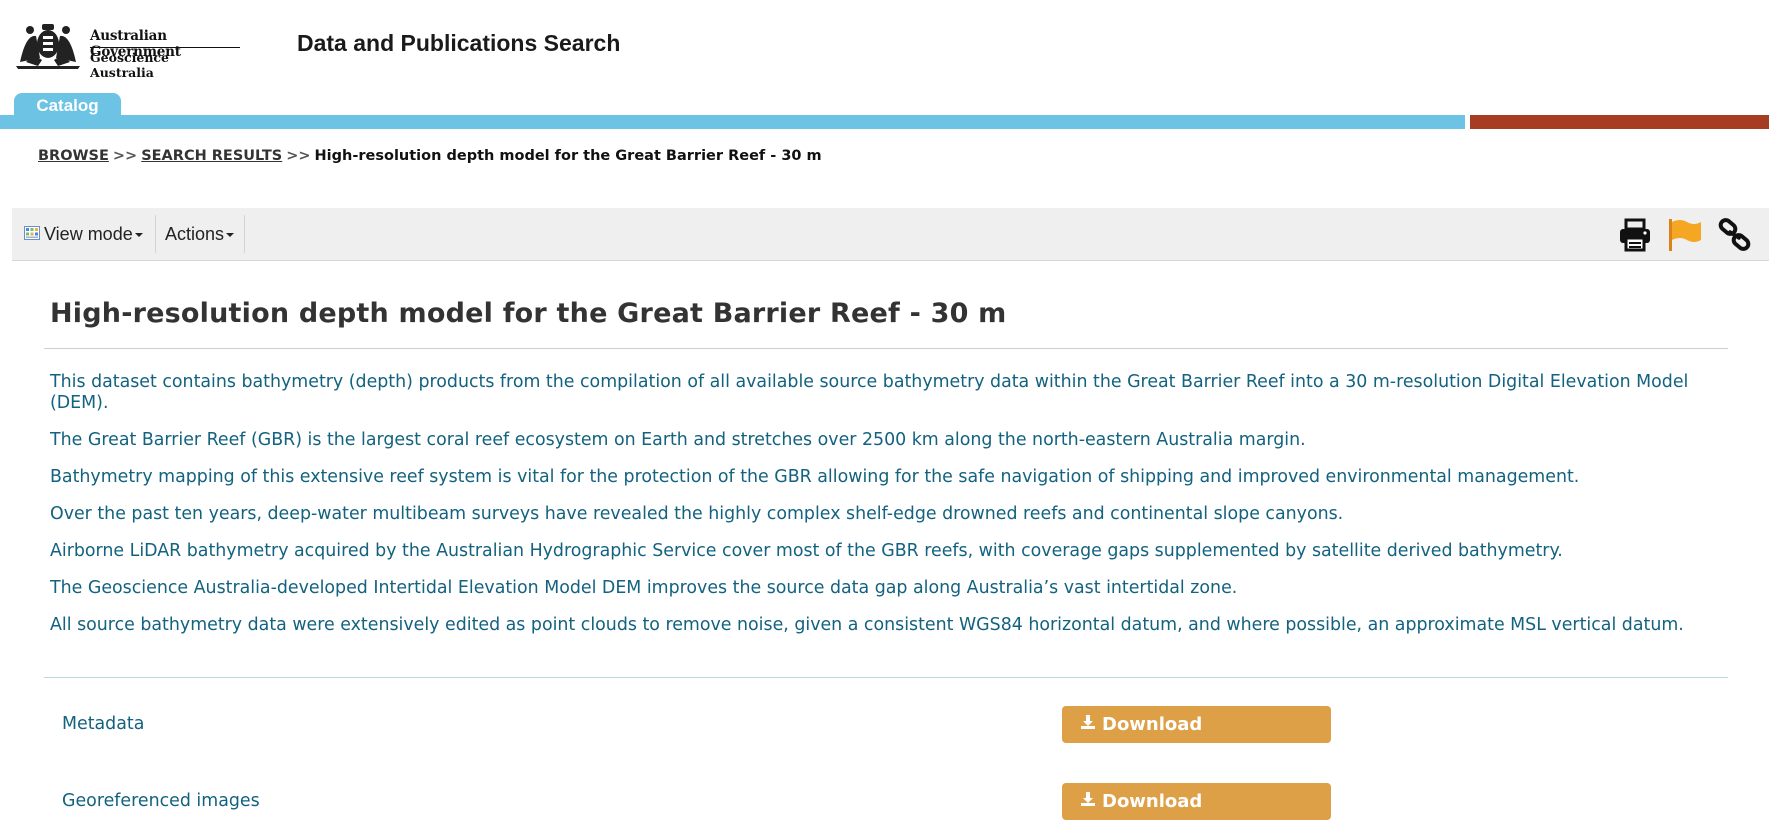 The image size is (1769, 831). Describe the element at coordinates (165, 47) in the screenshot. I see `logo-divider` at that location.